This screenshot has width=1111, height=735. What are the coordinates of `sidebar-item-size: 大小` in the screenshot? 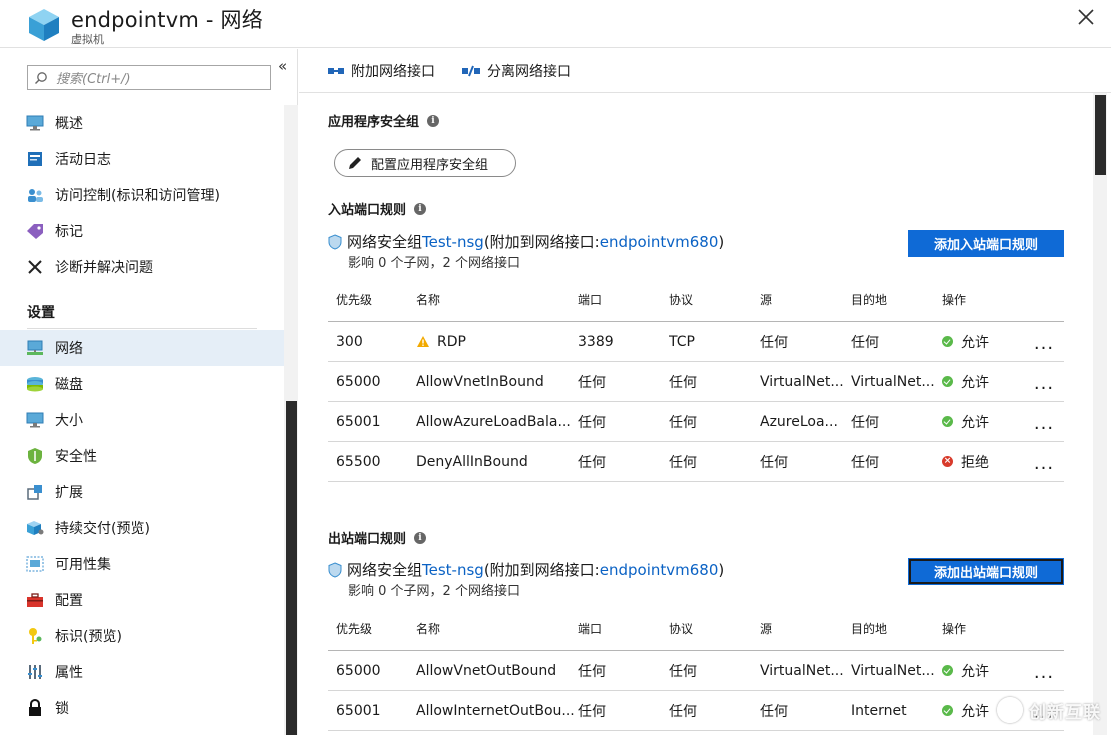 It's located at (142, 420).